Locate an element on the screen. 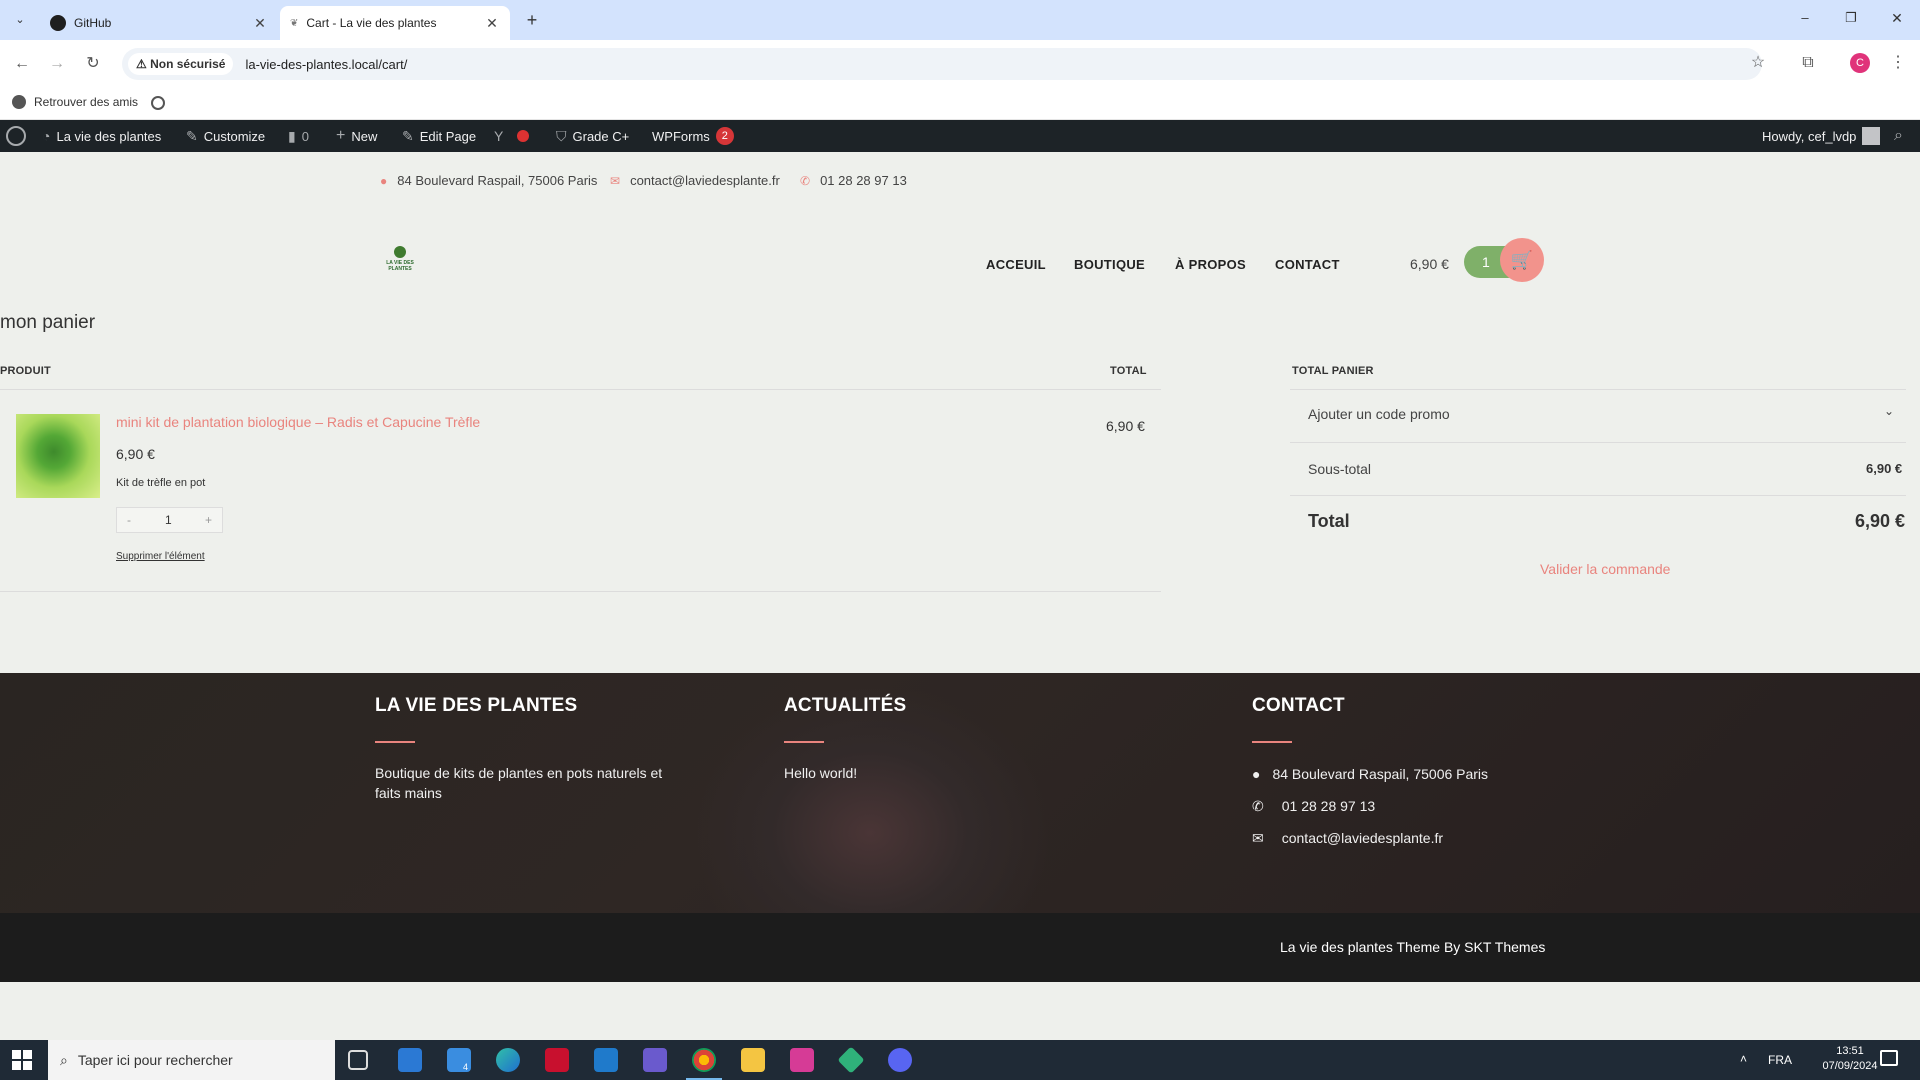  nav-boutique: BOUTIQUE is located at coordinates (1109, 264).